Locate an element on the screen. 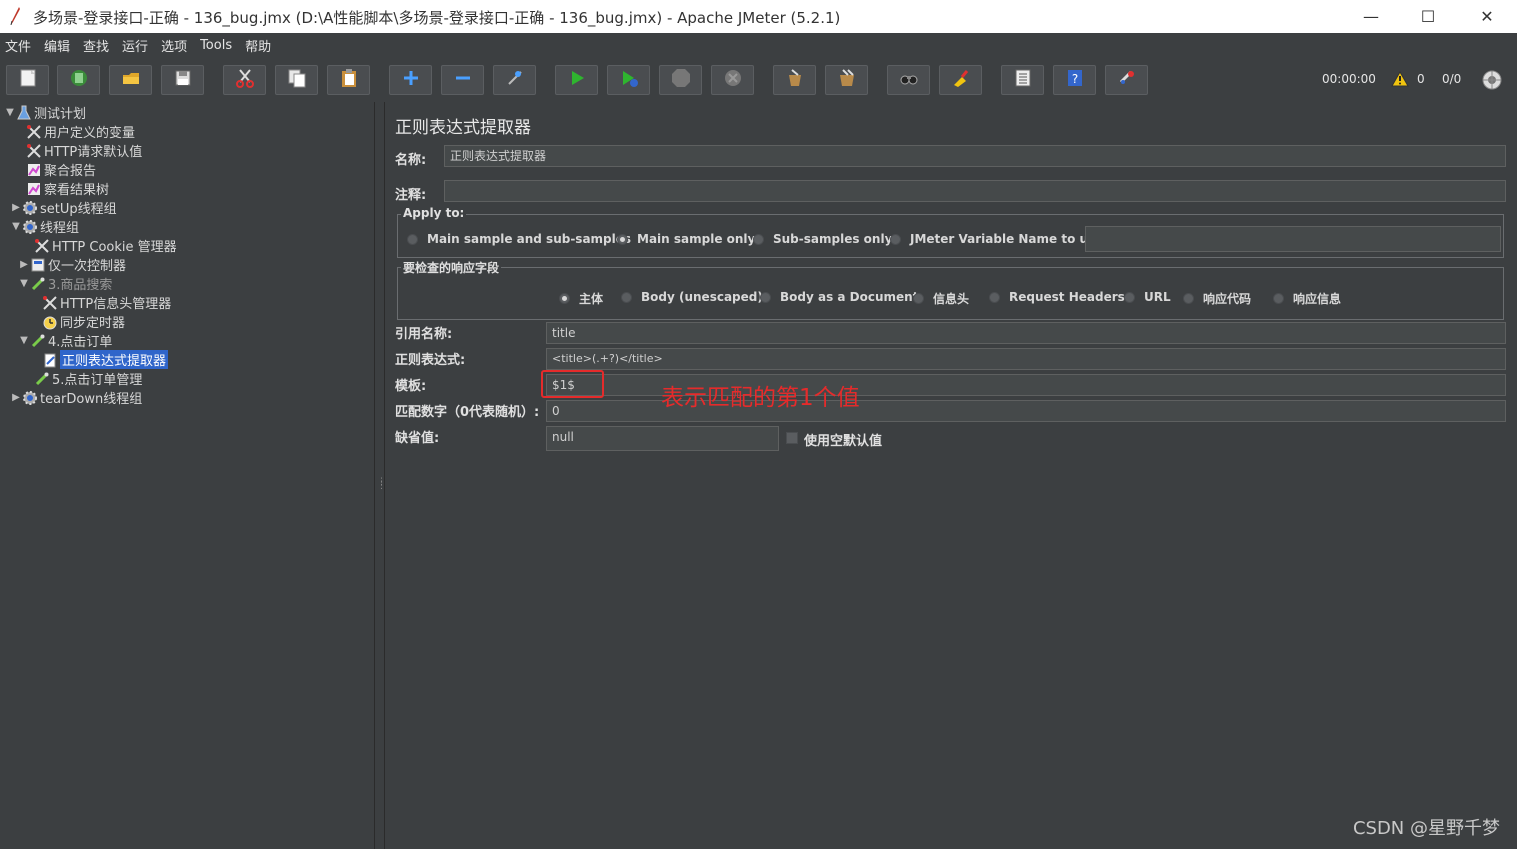 The image size is (1517, 849). warning-icon is located at coordinates (1400, 80).